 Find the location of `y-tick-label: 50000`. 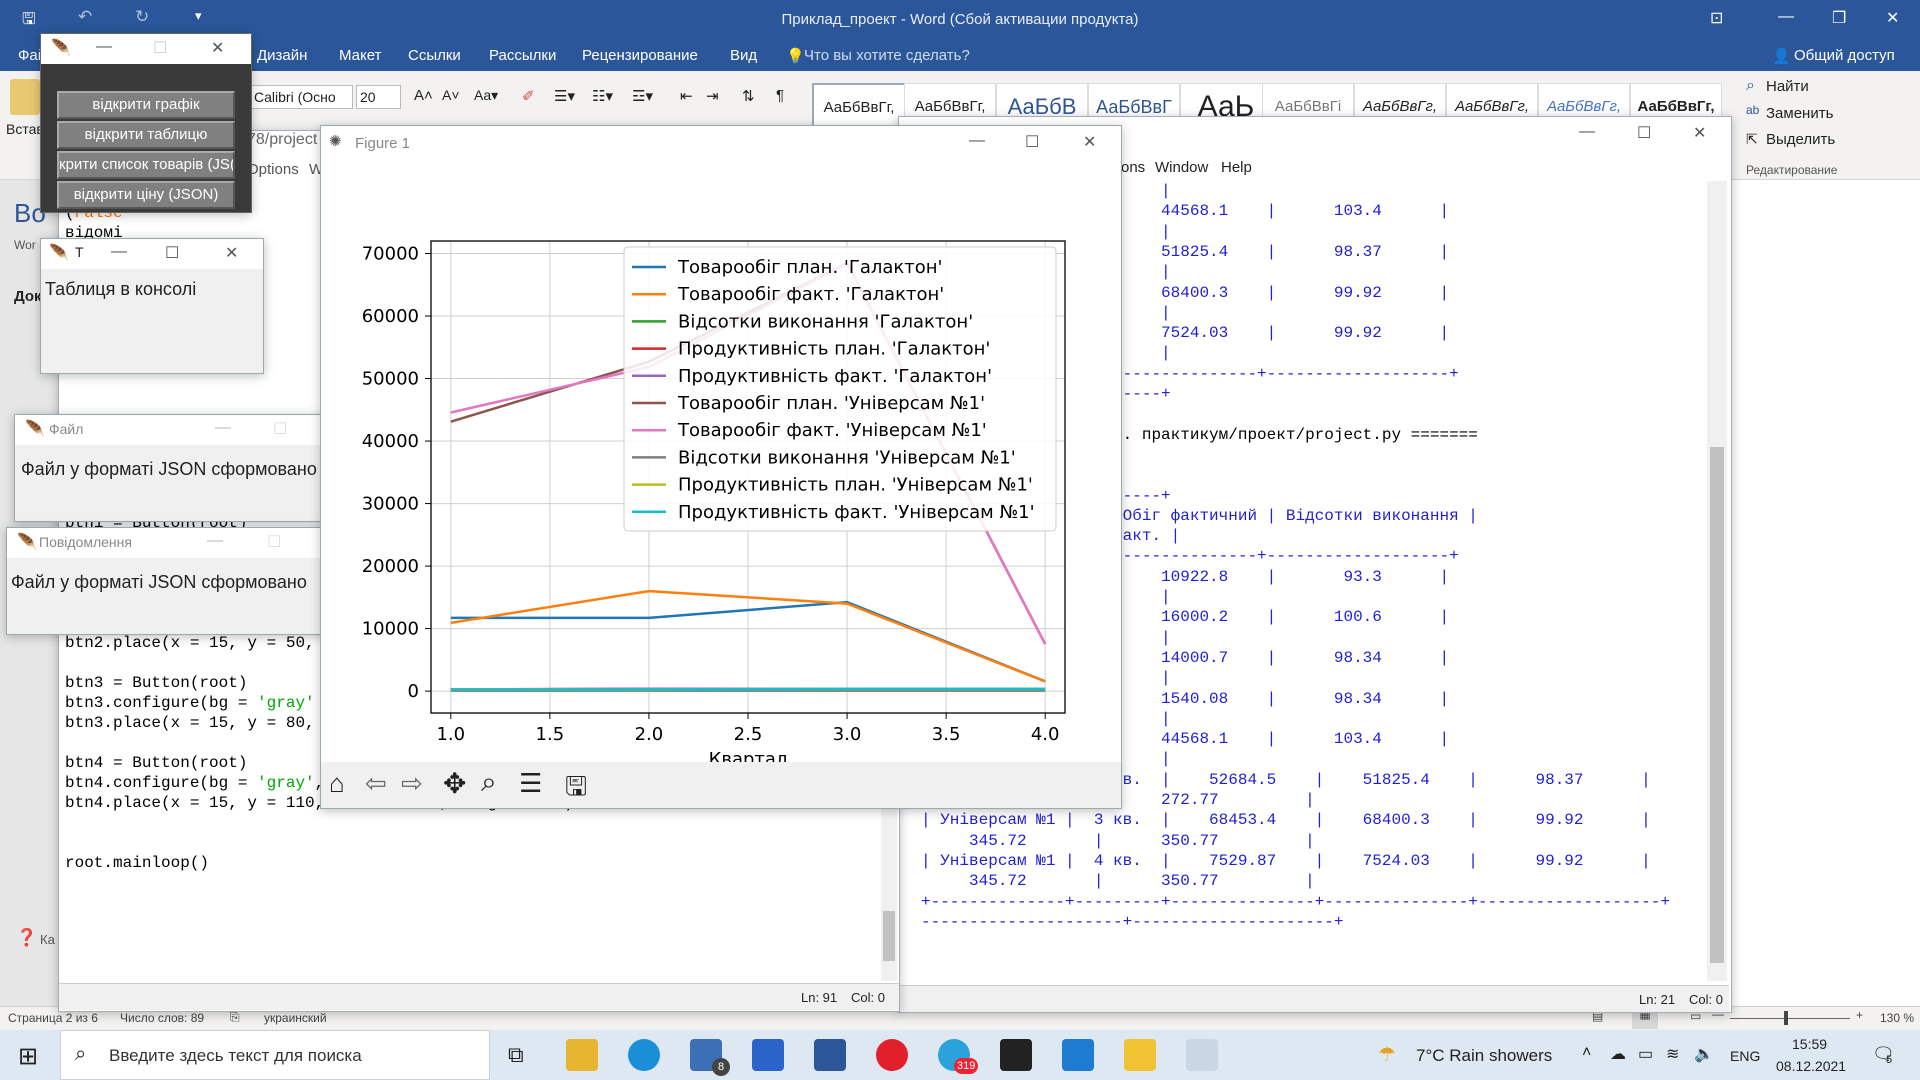

y-tick-label: 50000 is located at coordinates (390, 379).